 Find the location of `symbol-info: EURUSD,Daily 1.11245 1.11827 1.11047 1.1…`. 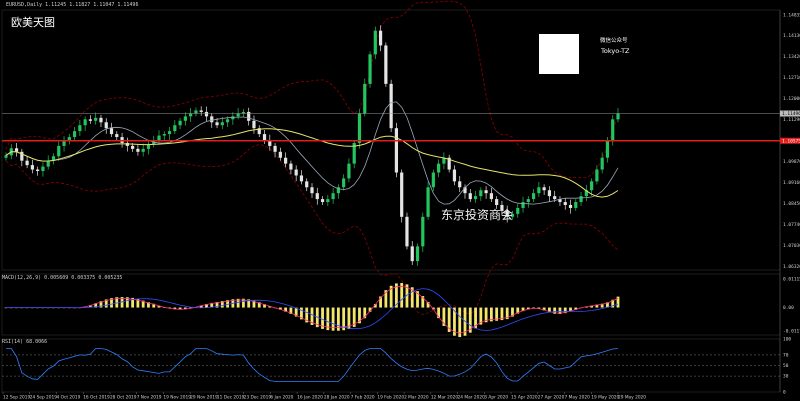

symbol-info: EURUSD,Daily 1.11245 1.11827 1.11047 1.1… is located at coordinates (72, 5).